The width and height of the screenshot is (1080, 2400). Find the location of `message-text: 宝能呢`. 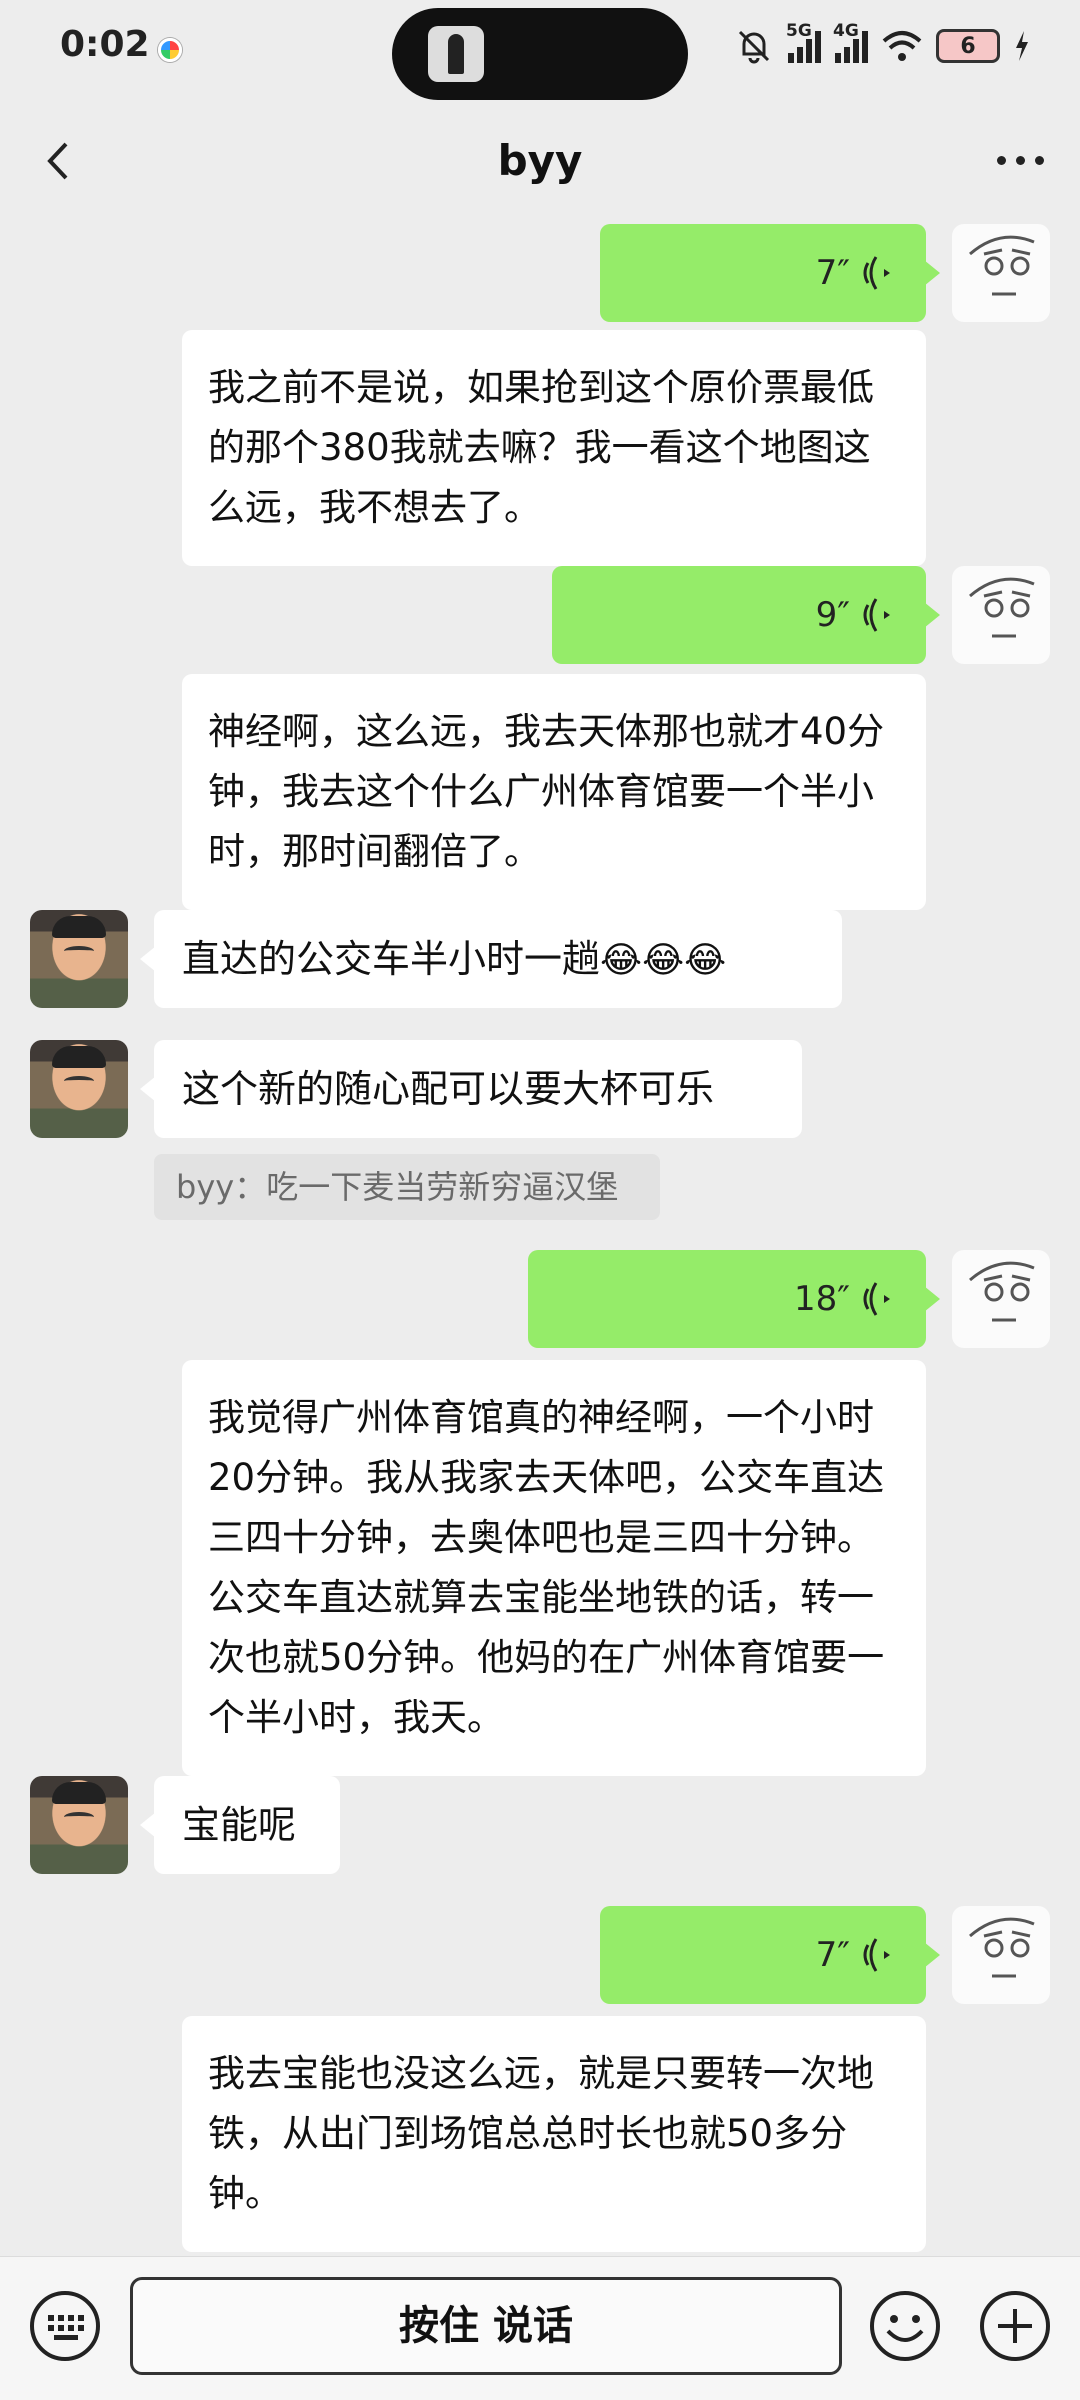

message-text: 宝能呢 is located at coordinates (239, 1825).